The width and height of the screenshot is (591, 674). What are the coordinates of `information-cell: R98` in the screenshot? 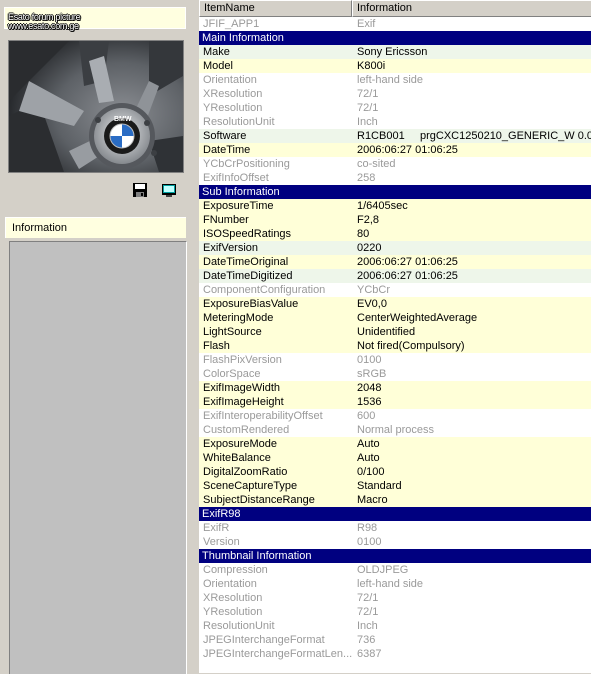 It's located at (367, 528).